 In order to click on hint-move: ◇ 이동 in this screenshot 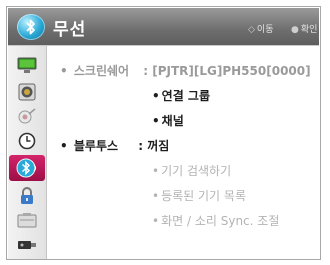, I will do `click(260, 28)`.